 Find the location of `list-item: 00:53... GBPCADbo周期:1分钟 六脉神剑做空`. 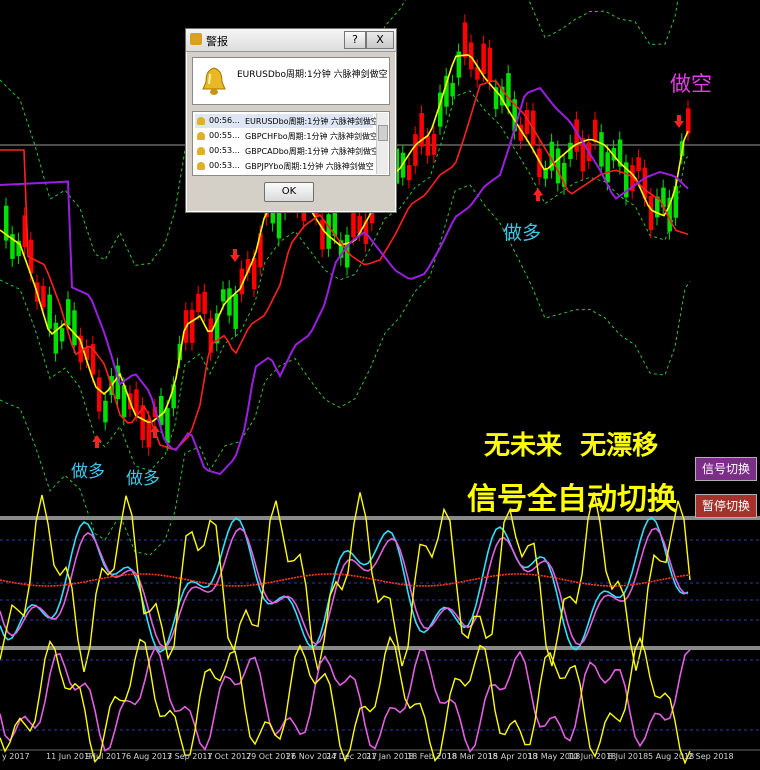

list-item: 00:53... GBPCADbo周期:1分钟 六脉神剑做空 is located at coordinates (287, 151).